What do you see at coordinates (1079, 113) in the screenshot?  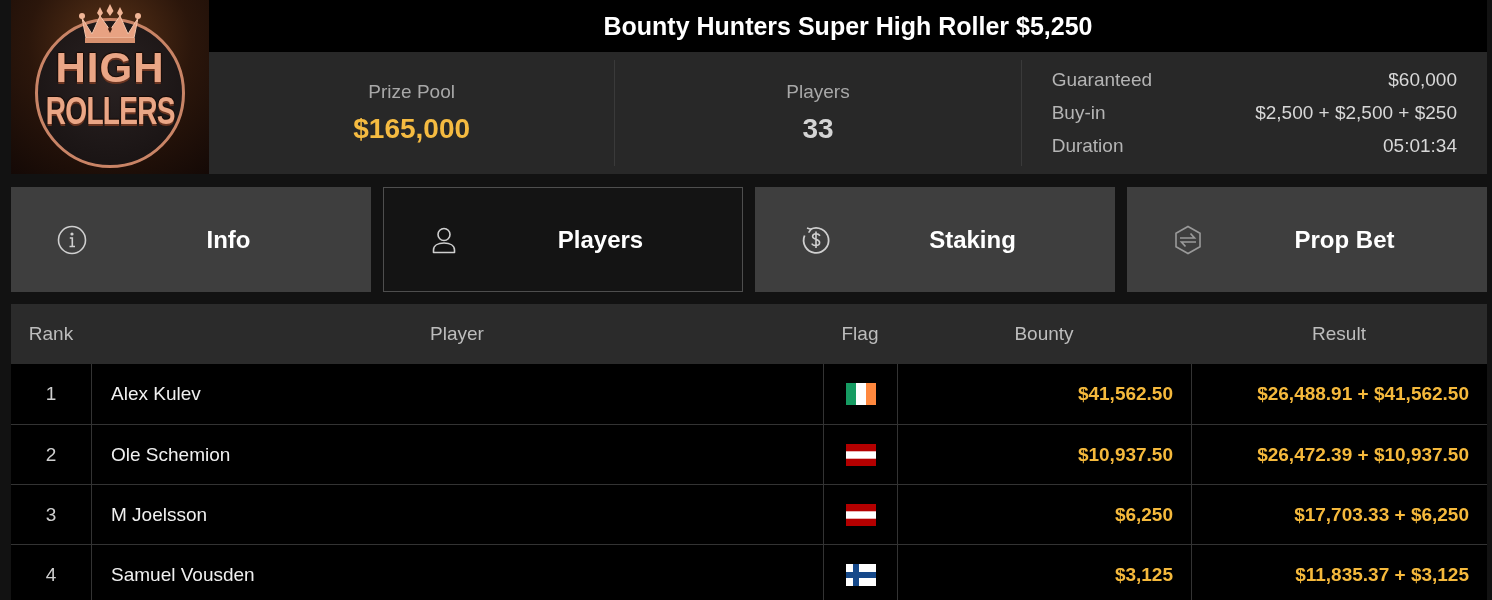 I see `detail-label: Buy-in` at bounding box center [1079, 113].